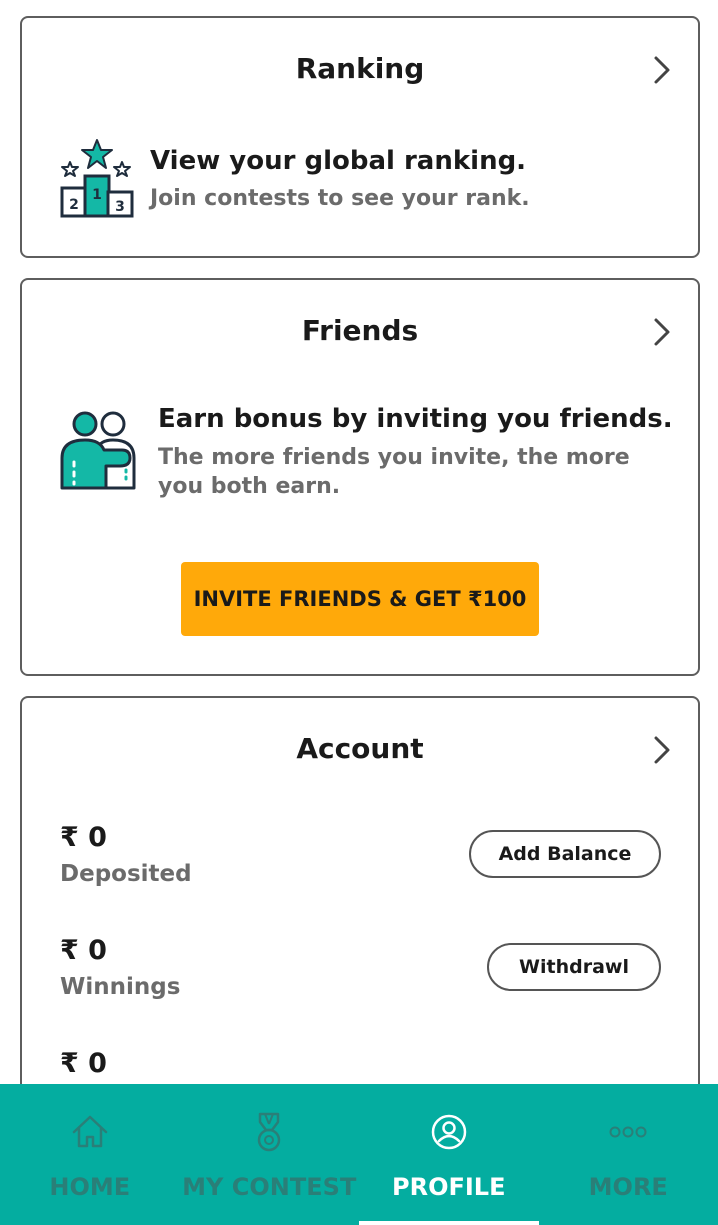  I want to click on more-icon, so click(628, 1132).